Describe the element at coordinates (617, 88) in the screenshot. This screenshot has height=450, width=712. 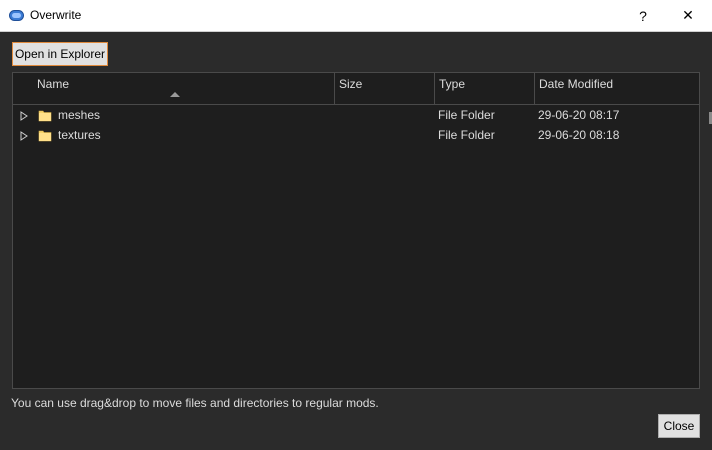
I see `column-header-date-modified: Date Modified` at that location.